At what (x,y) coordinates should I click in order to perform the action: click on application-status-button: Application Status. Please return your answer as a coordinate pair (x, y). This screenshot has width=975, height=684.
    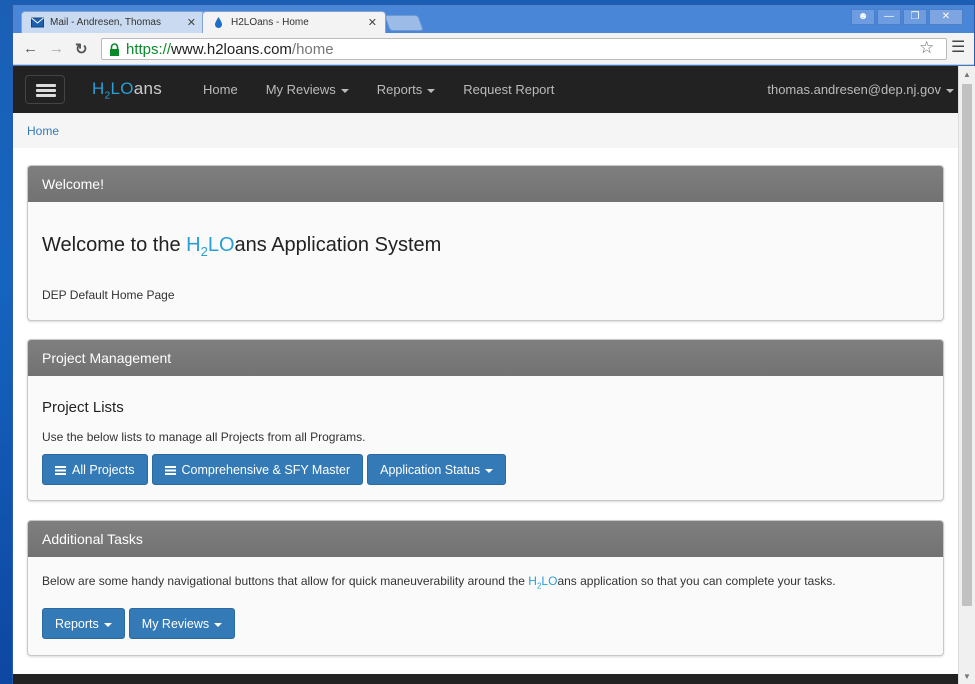
    Looking at the image, I should click on (437, 469).